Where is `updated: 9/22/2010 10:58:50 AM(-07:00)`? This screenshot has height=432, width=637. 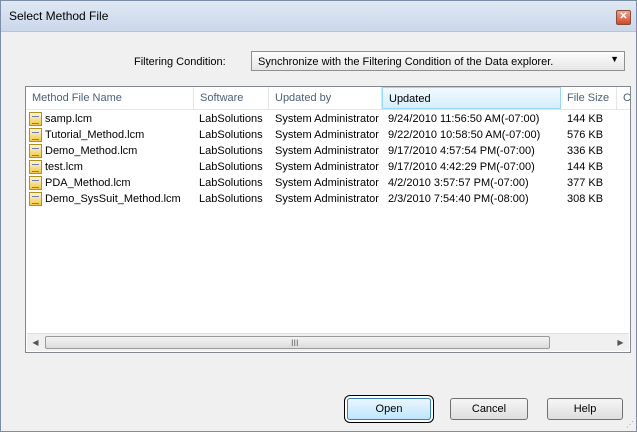
updated: 9/22/2010 10:58:50 AM(-07:00) is located at coordinates (464, 135).